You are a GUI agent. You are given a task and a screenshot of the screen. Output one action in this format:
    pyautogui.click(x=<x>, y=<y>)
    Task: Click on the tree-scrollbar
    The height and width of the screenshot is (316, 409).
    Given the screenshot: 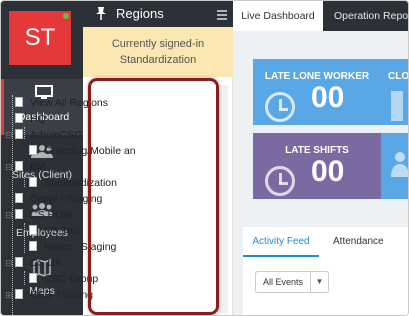 What is the action you would take?
    pyautogui.click(x=223, y=199)
    